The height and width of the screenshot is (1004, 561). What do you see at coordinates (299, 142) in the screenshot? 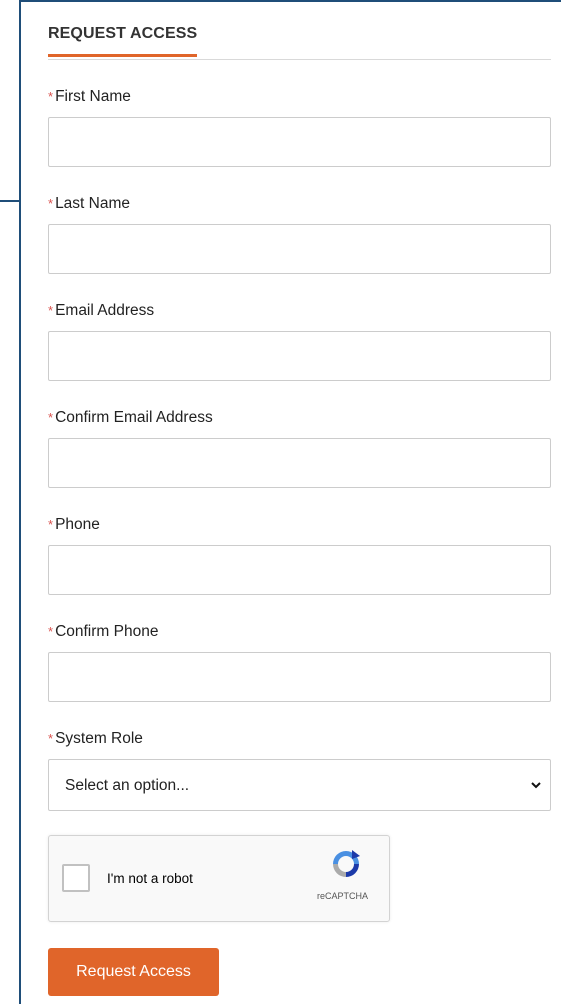
I see `first-name-input` at bounding box center [299, 142].